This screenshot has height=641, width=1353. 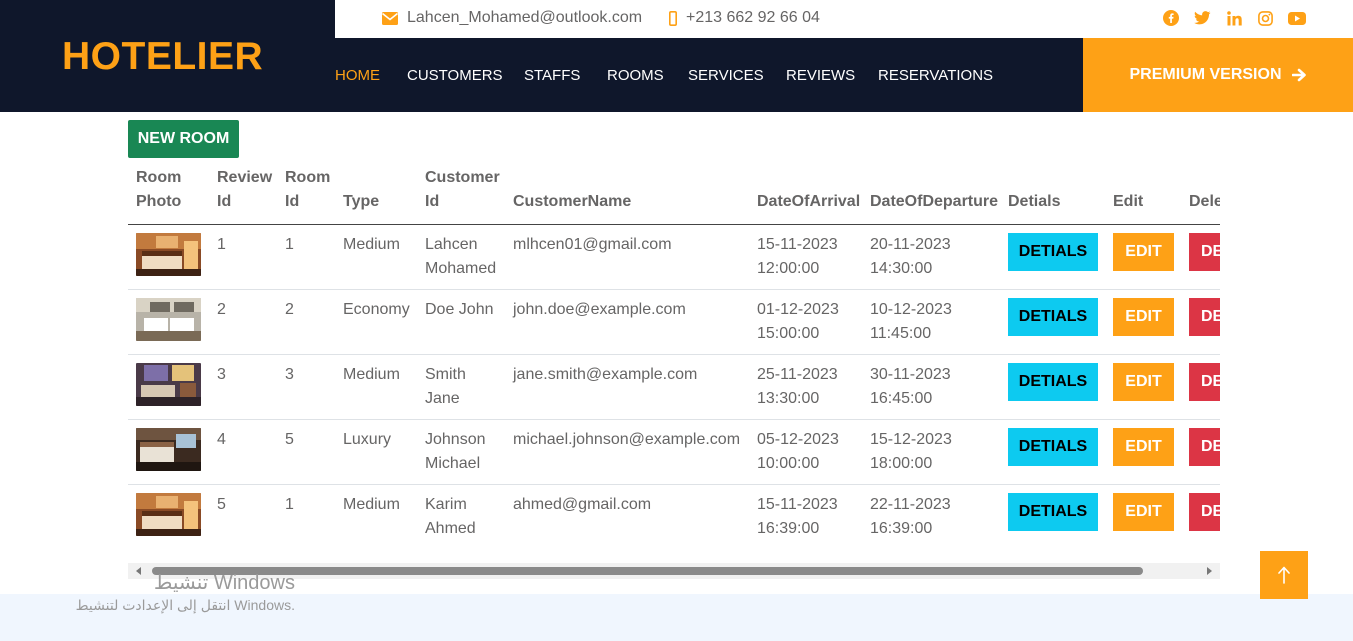 What do you see at coordinates (243, 387) in the screenshot?
I see `cell-review-id: 3` at bounding box center [243, 387].